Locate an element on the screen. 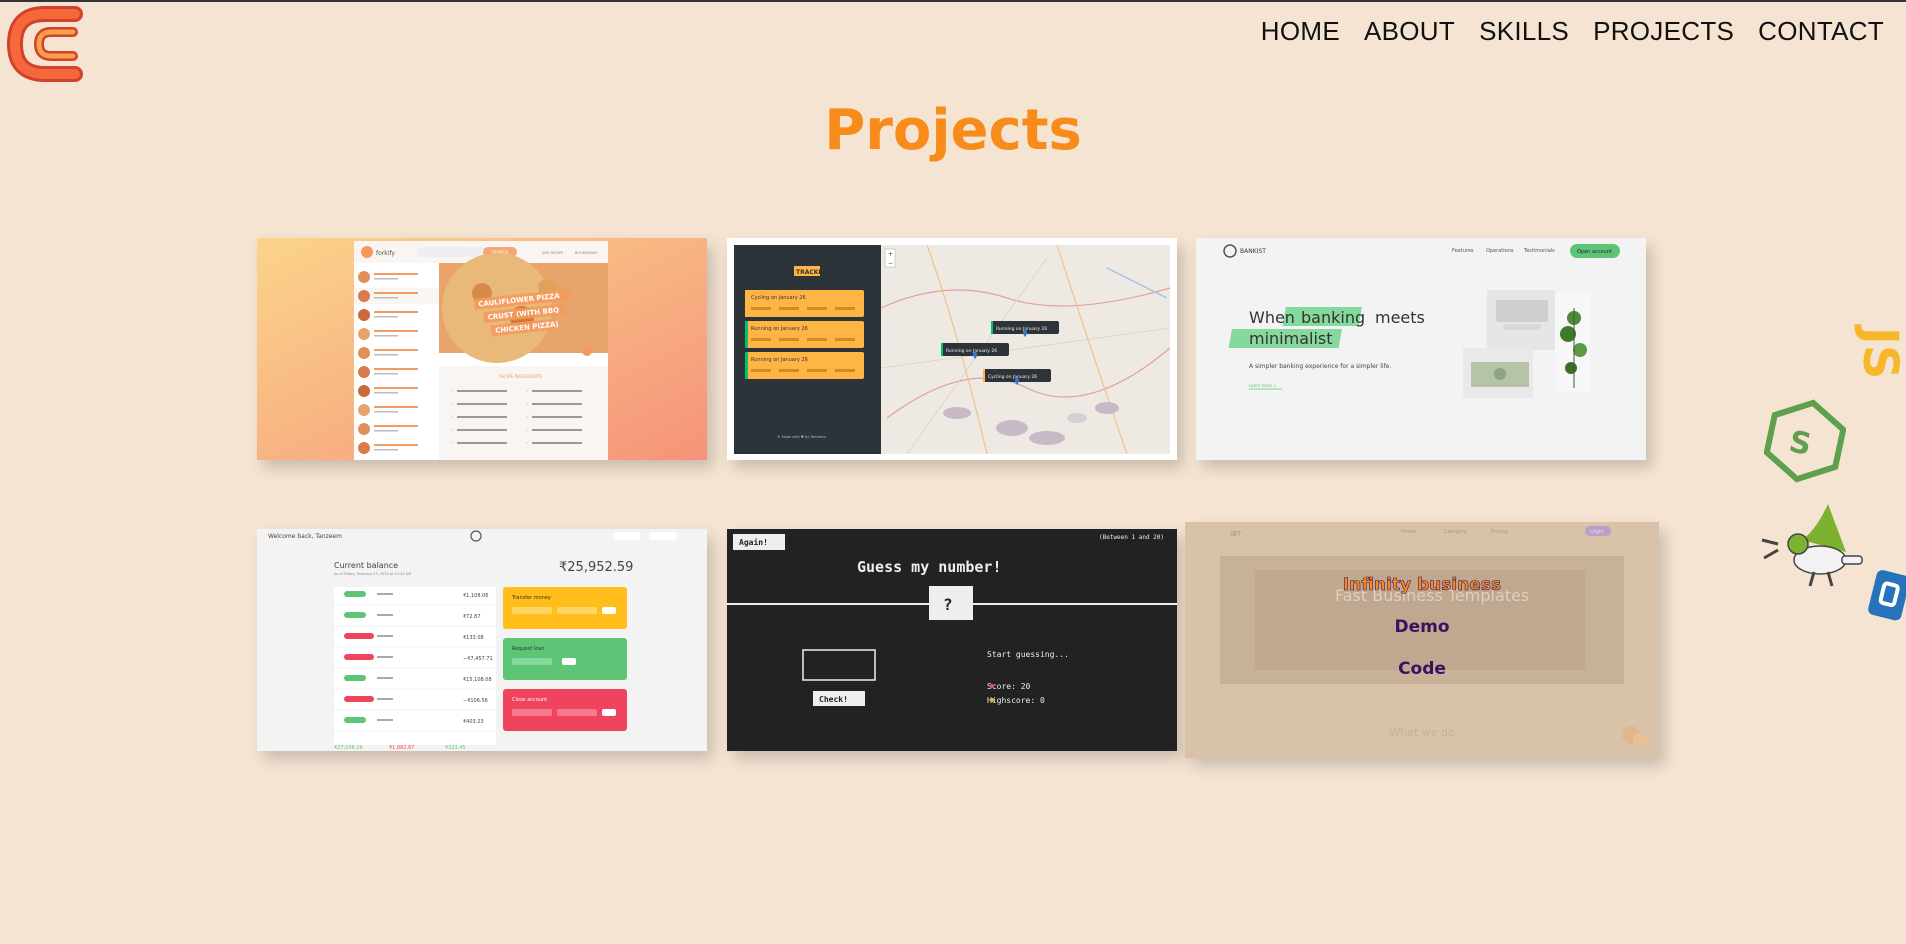  movement-value: −₹106.56 is located at coordinates (475, 701).